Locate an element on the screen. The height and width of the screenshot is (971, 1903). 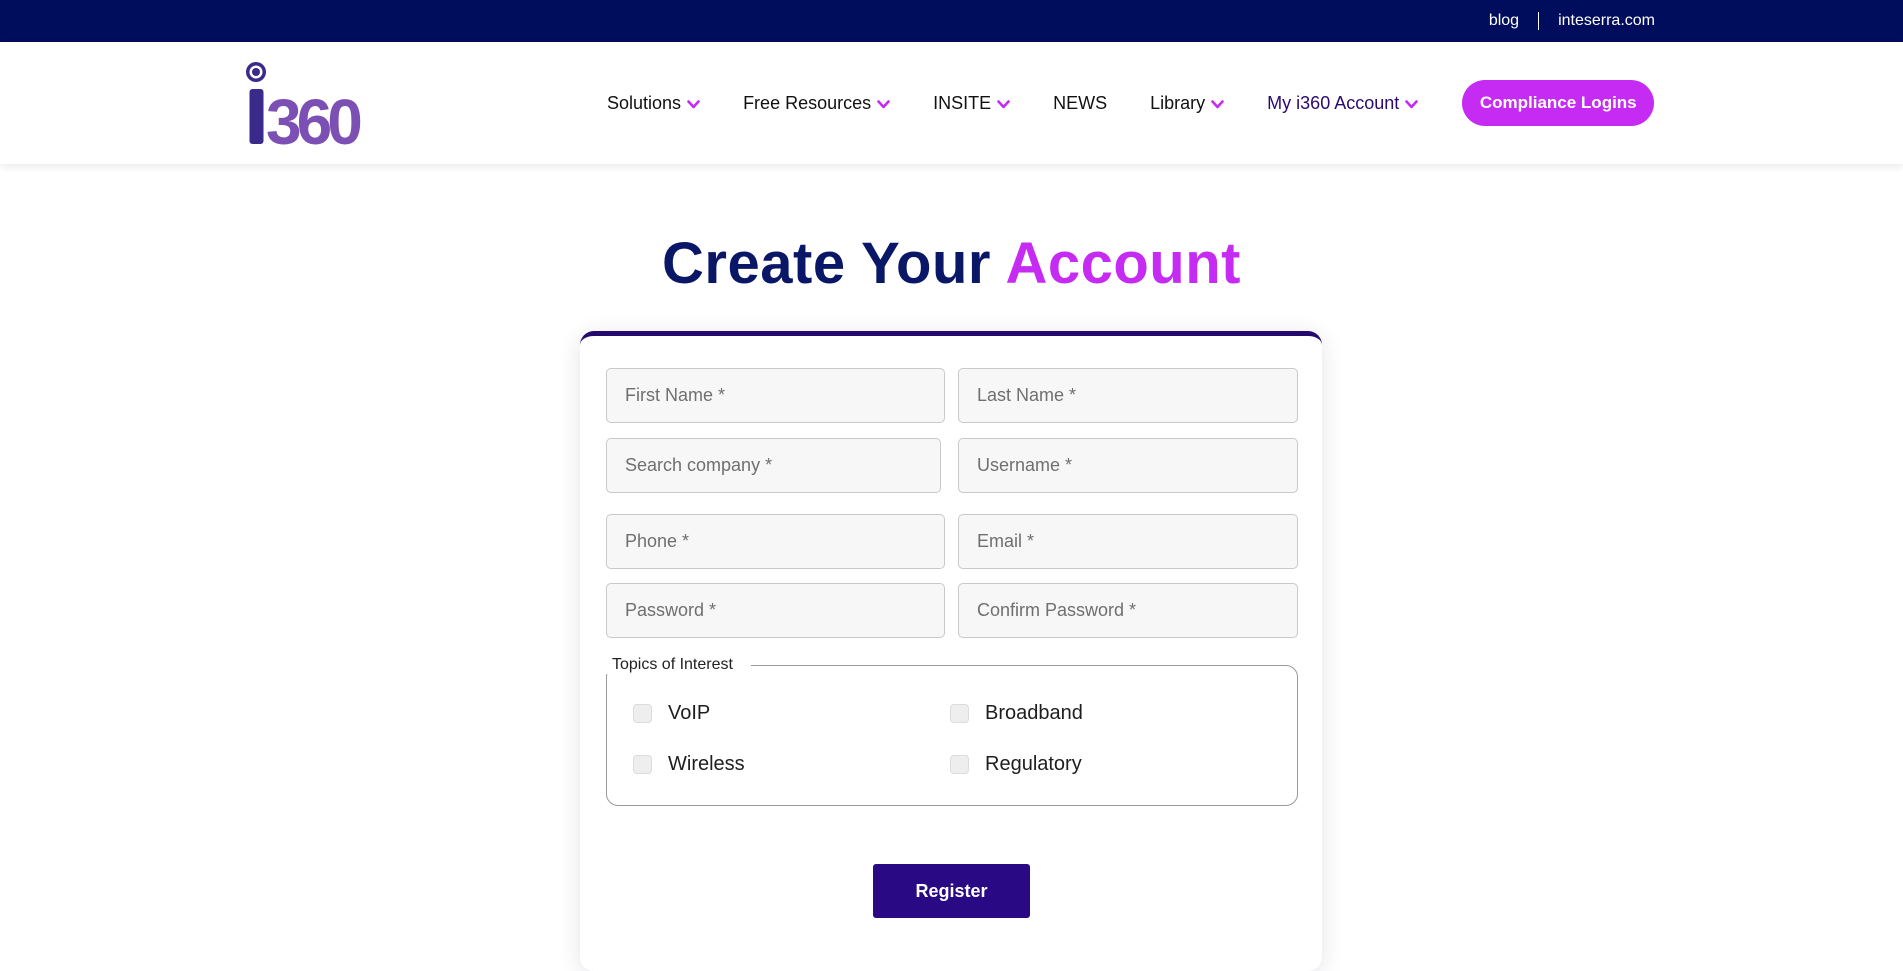
nav-news-label: NEWS is located at coordinates (1080, 102).